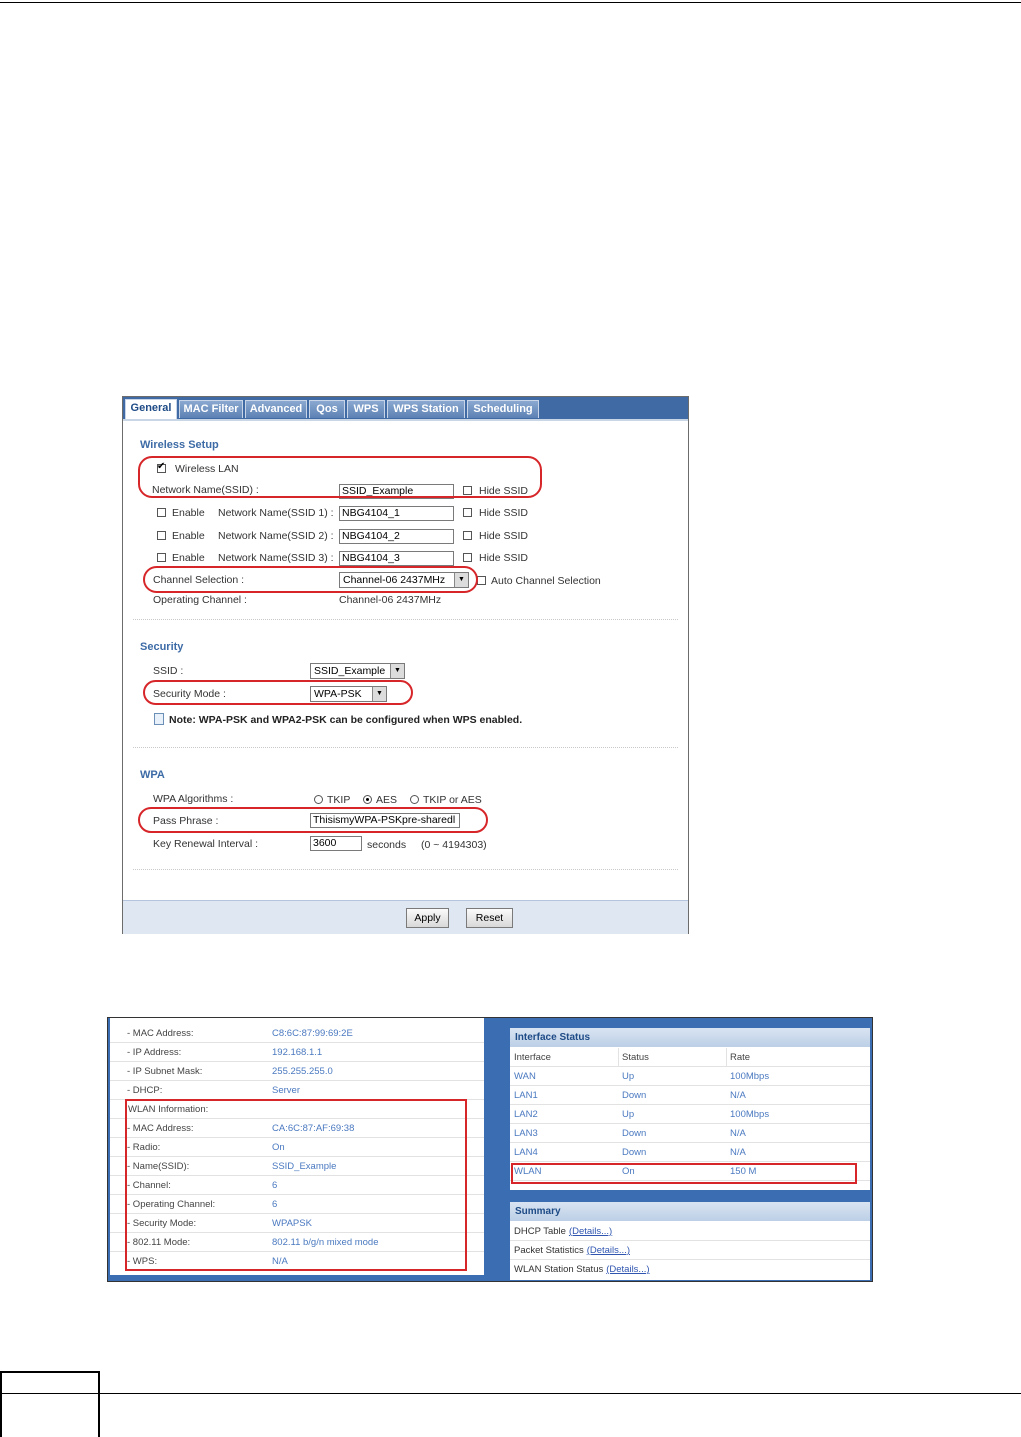  What do you see at coordinates (50, 1404) in the screenshot?
I see `page-number-box` at bounding box center [50, 1404].